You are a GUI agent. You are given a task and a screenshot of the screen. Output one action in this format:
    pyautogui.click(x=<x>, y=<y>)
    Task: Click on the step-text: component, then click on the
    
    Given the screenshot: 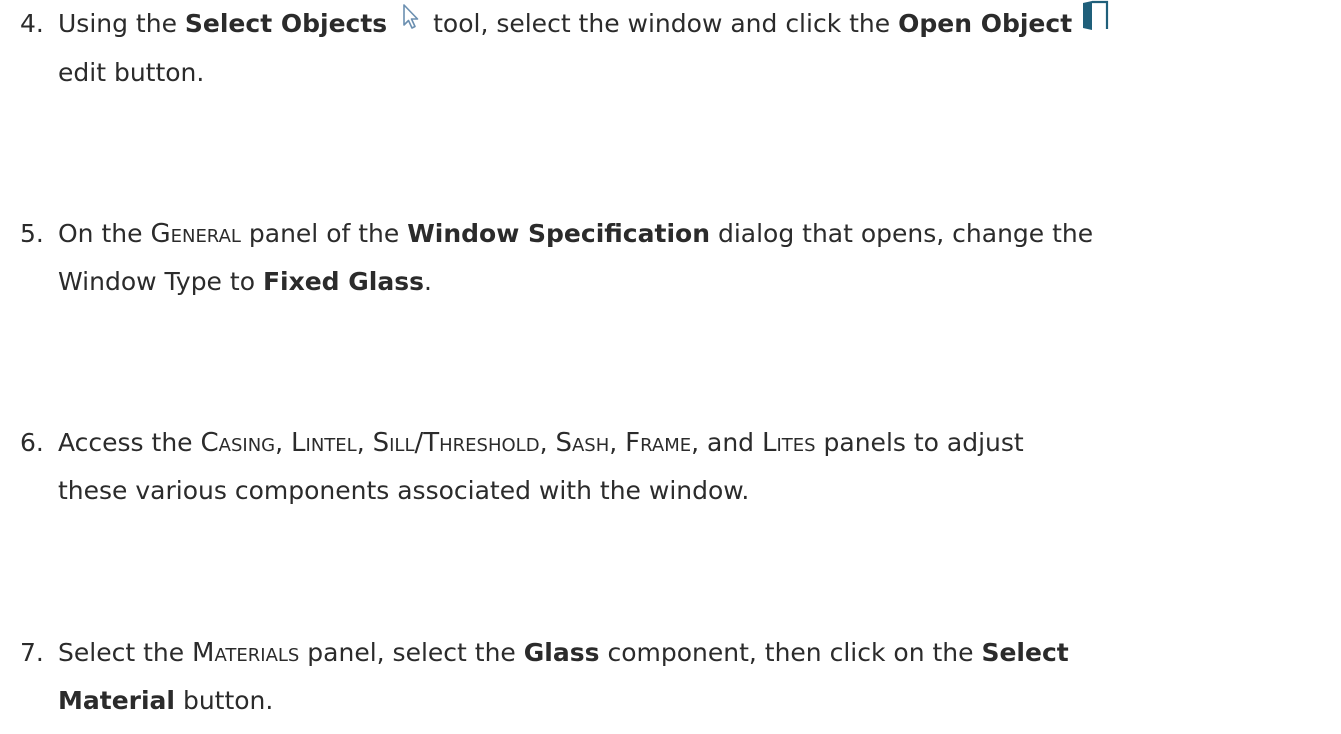 What is the action you would take?
    pyautogui.click(x=790, y=652)
    